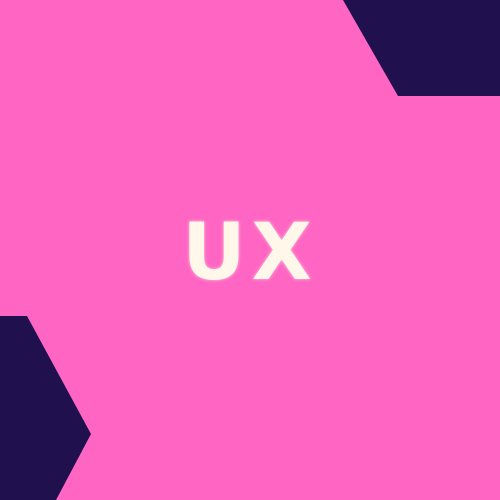 This screenshot has height=500, width=500. What do you see at coordinates (421, 48) in the screenshot?
I see `top-right-hexagon-shape` at bounding box center [421, 48].